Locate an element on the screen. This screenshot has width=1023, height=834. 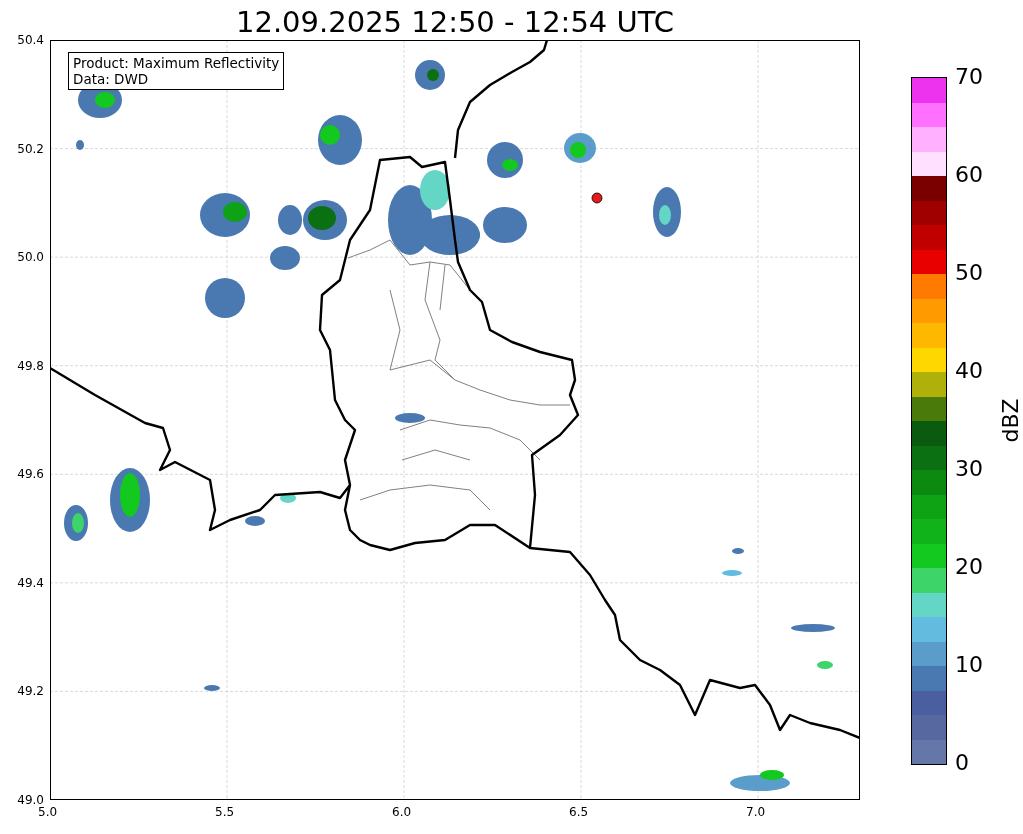
colorbar-tick-label: 60 is located at coordinates (969, 175).